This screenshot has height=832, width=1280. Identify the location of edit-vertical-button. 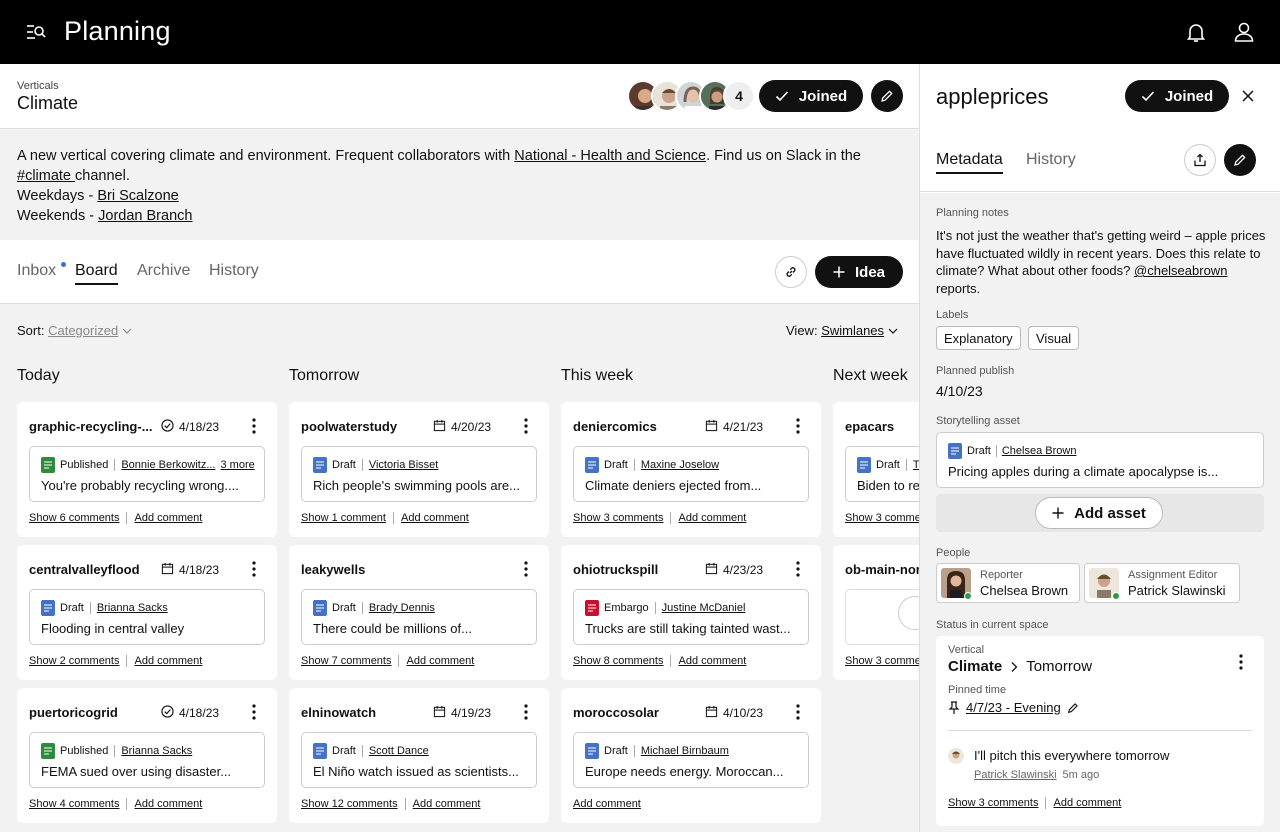
(887, 96).